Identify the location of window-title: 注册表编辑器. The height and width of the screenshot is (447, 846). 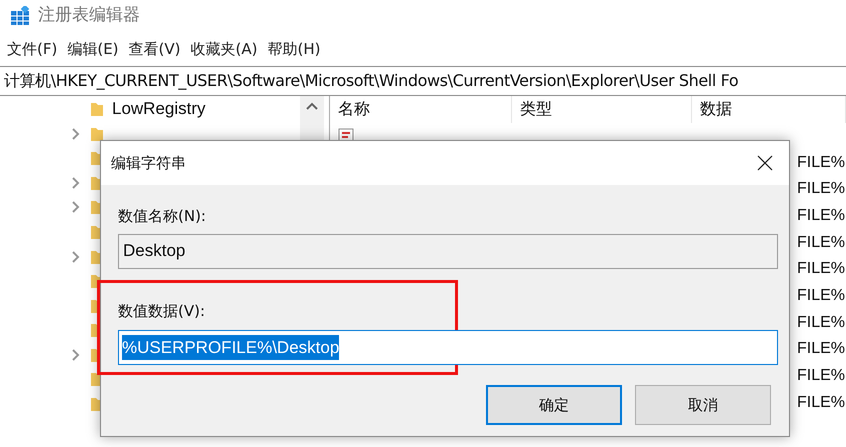
(89, 16).